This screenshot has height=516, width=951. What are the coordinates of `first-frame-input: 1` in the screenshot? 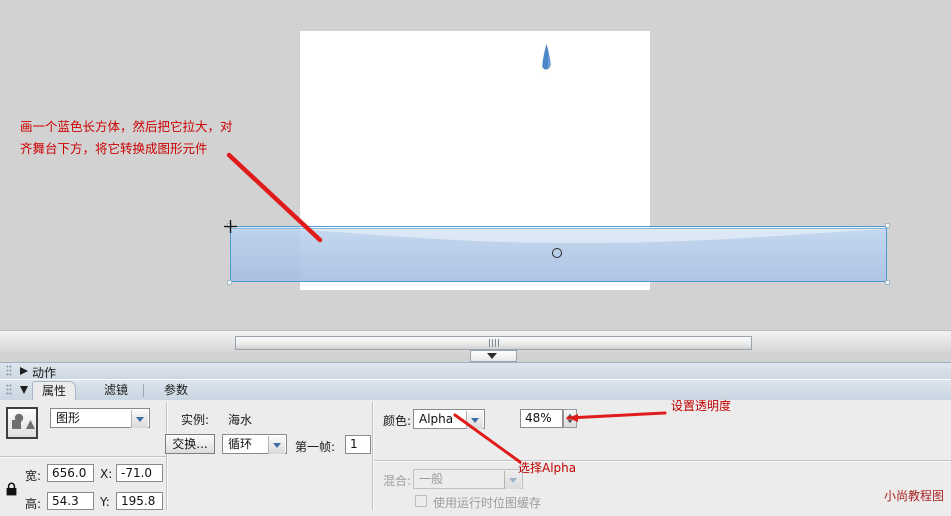 It's located at (358, 444).